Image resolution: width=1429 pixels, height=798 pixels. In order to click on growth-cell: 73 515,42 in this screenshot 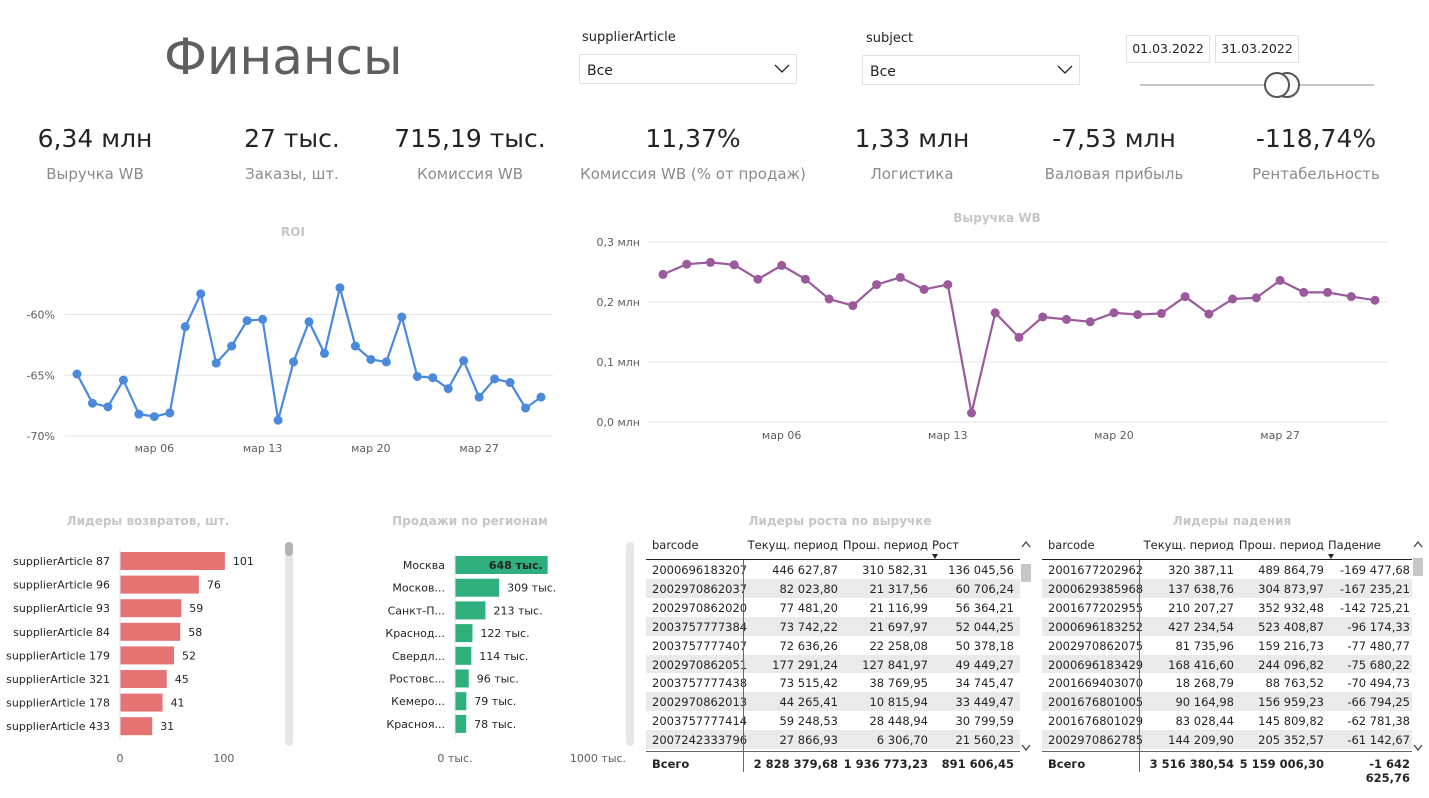, I will do `click(808, 683)`.